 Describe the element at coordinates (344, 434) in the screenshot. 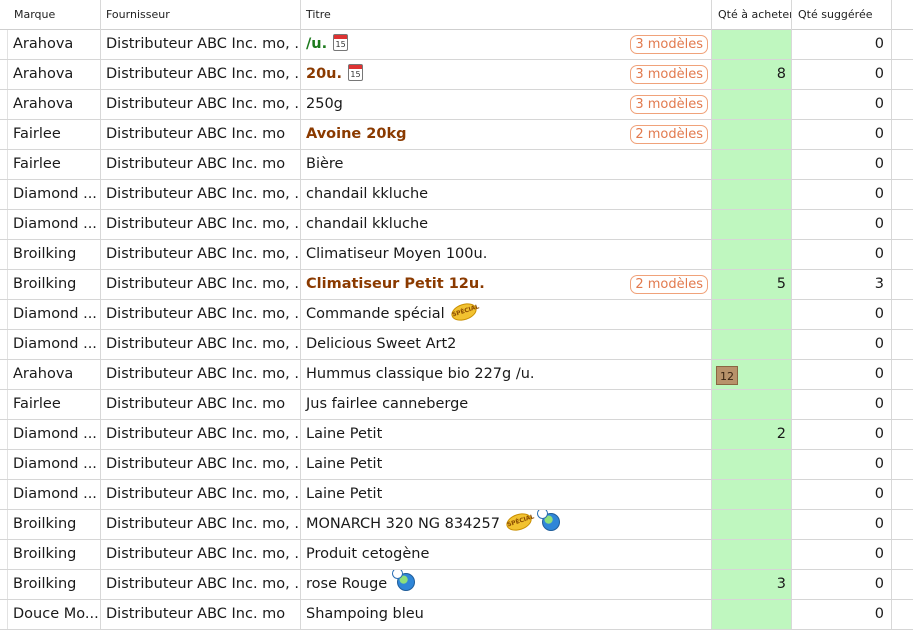

I see `titre-text: Laine Petit` at that location.